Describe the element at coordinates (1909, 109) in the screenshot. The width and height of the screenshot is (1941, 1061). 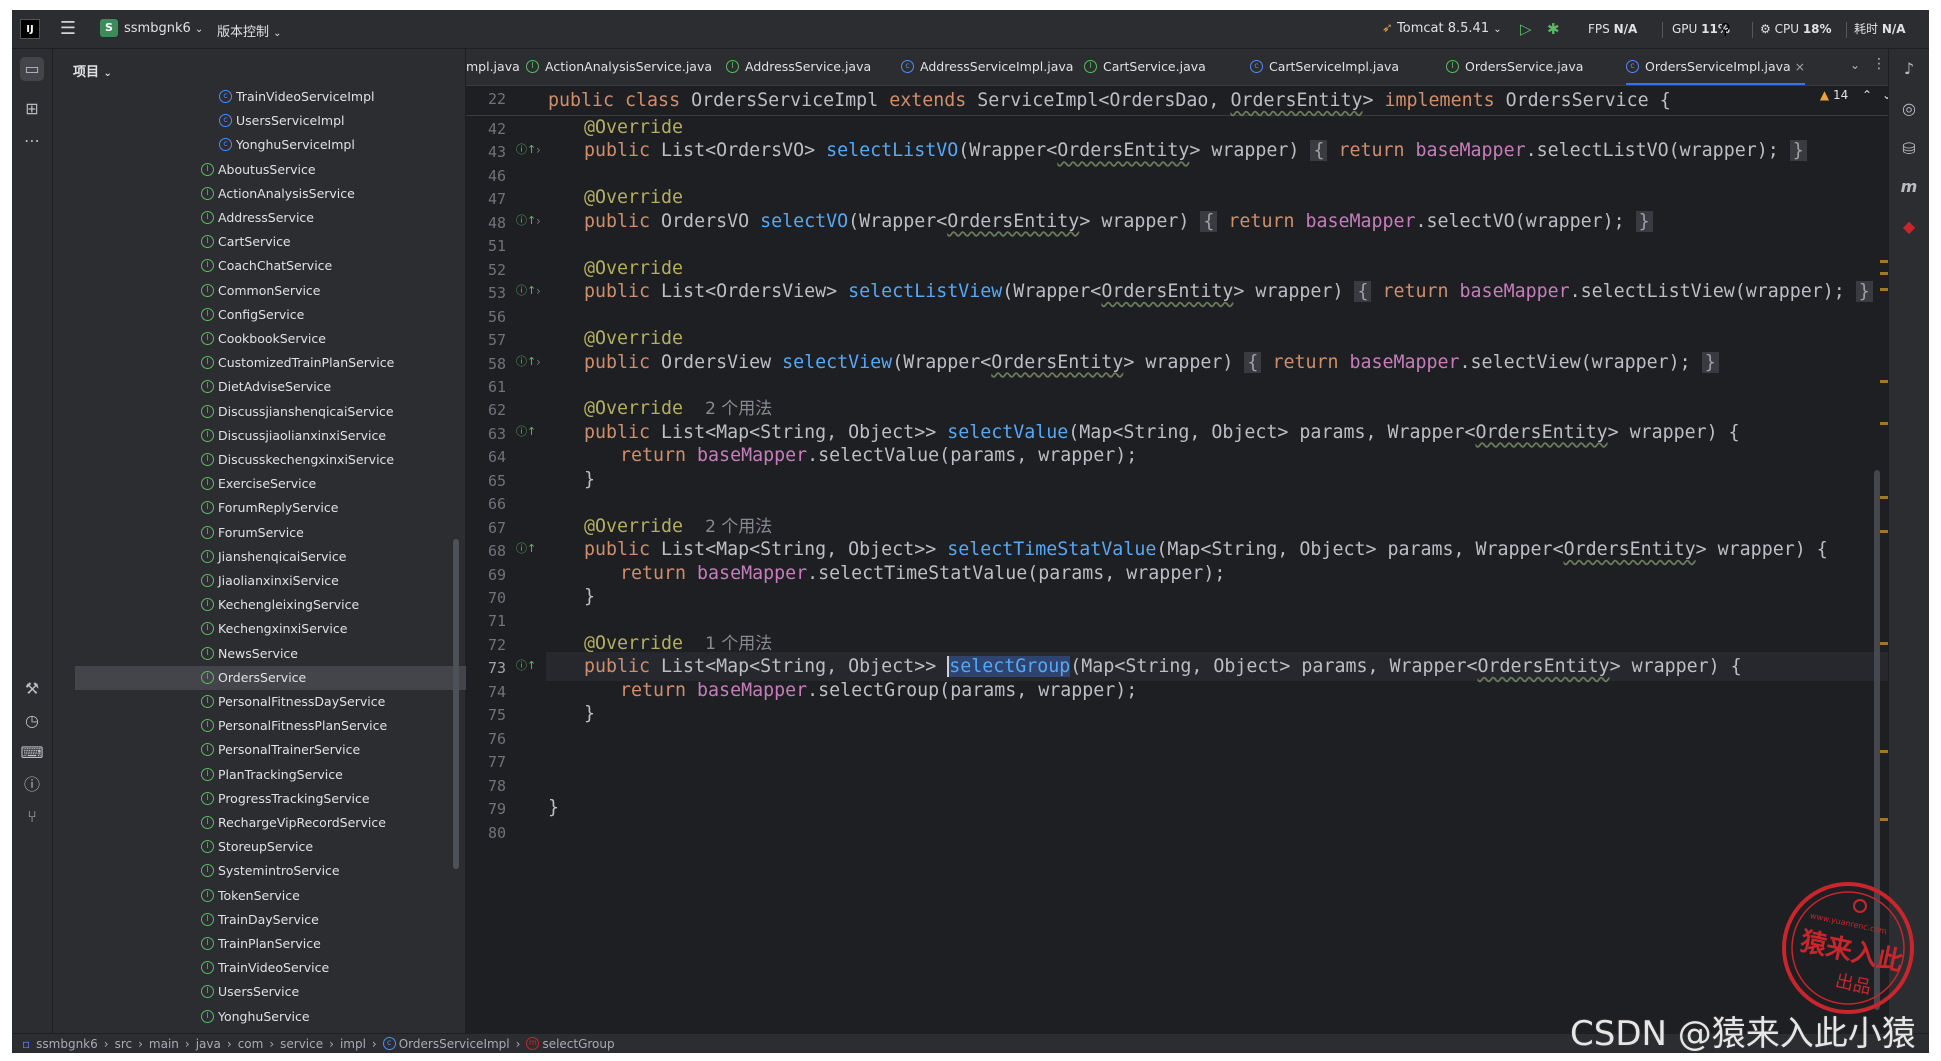
I see `ai-assistant-icon: ◎` at that location.